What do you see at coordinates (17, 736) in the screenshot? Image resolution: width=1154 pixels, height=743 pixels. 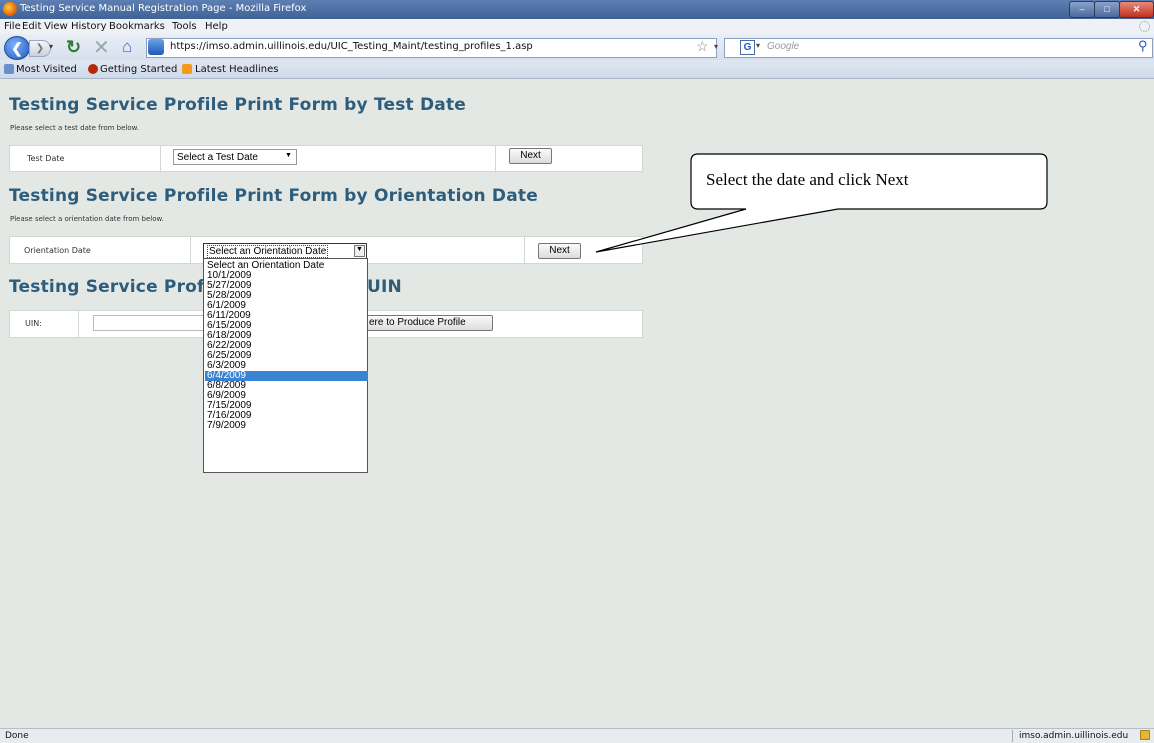 I see `status-text: Done` at bounding box center [17, 736].